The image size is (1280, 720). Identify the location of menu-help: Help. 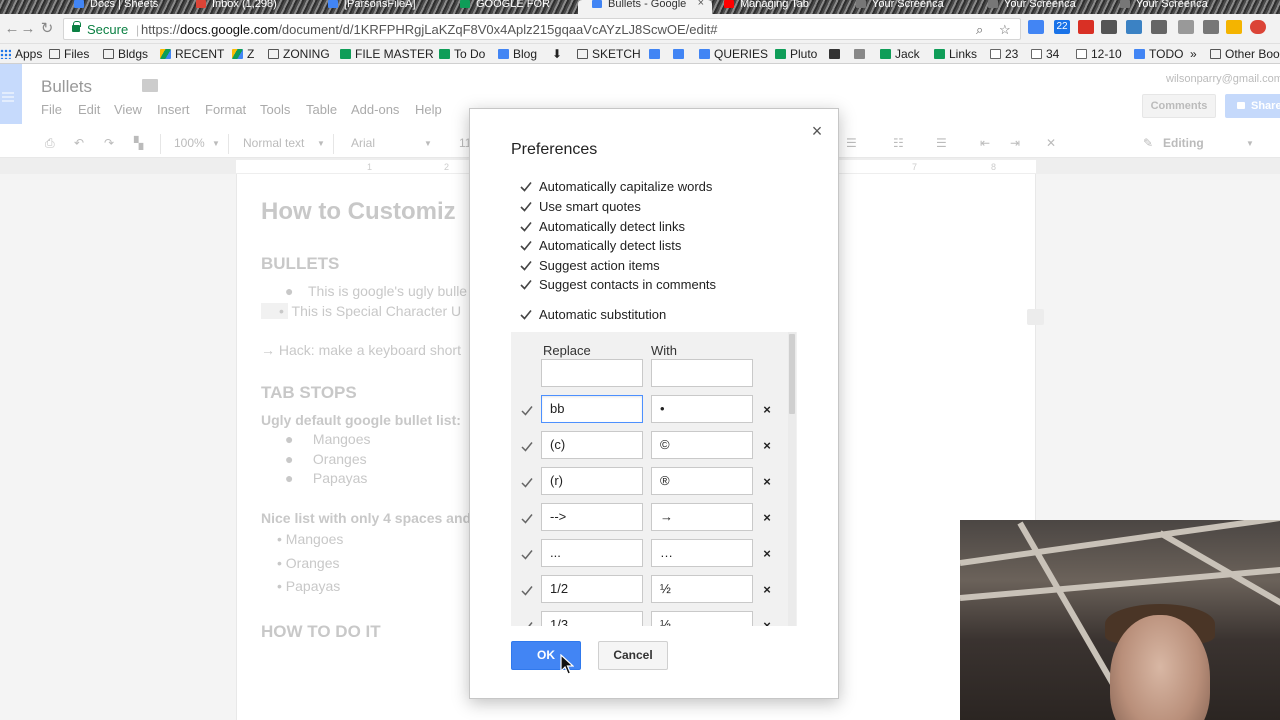
(428, 109).